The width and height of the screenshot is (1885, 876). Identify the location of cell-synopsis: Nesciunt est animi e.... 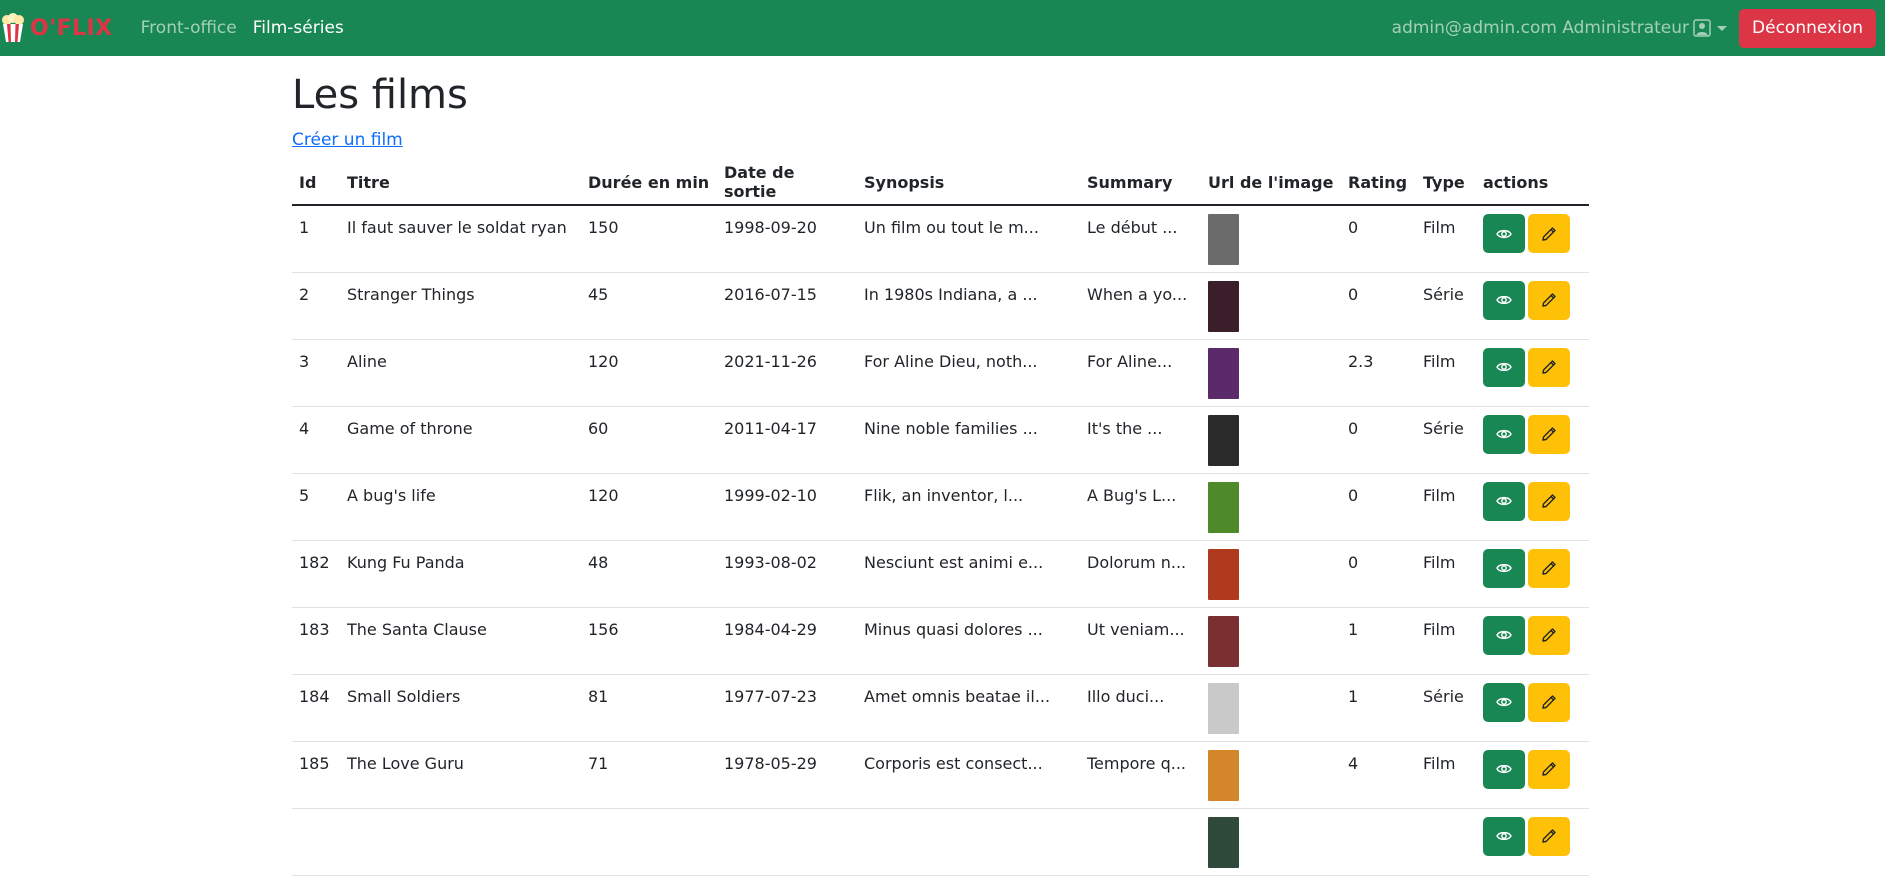
(968, 574).